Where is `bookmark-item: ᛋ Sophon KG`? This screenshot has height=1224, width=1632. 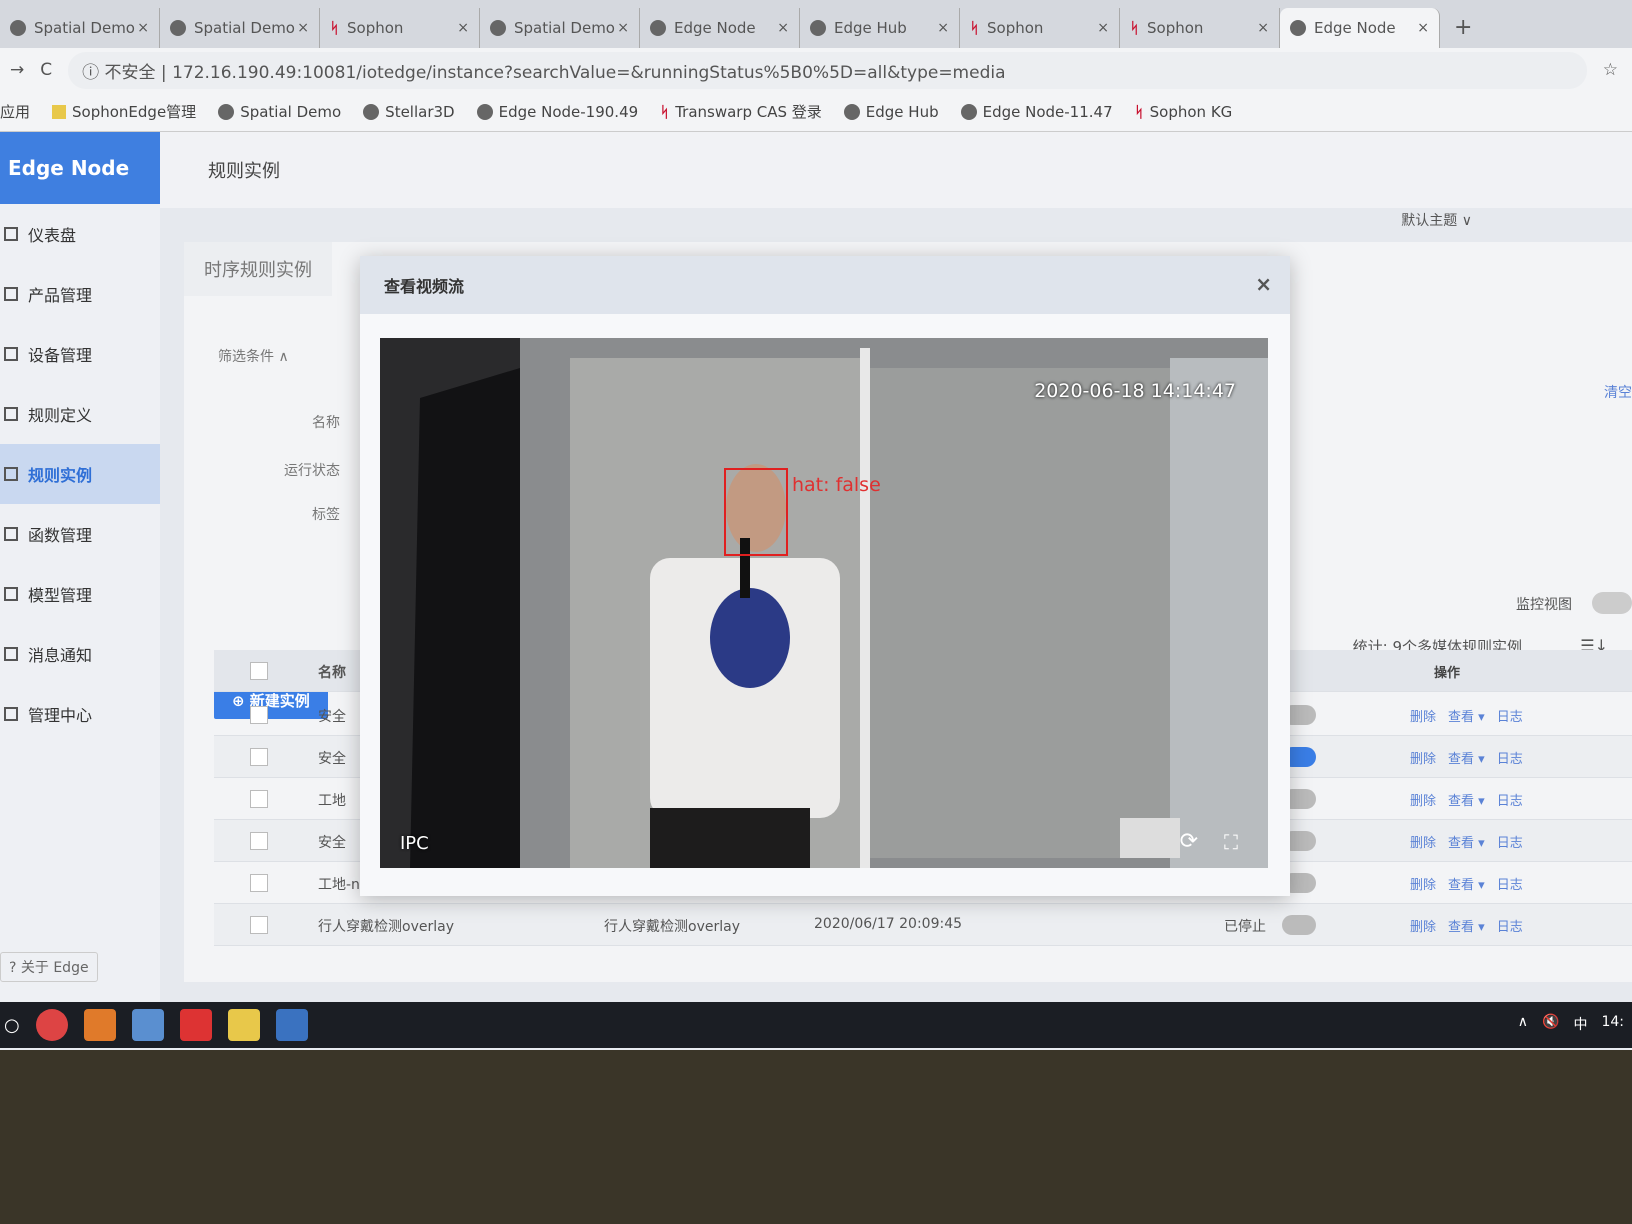 bookmark-item: ᛋ Sophon KG is located at coordinates (1184, 112).